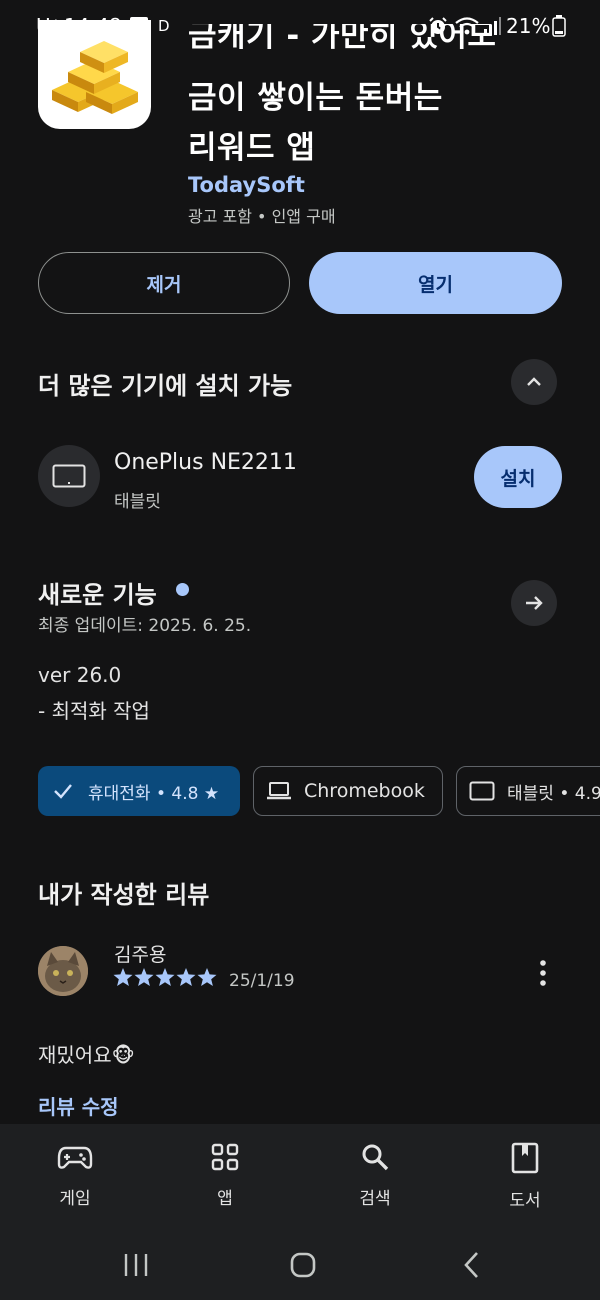  What do you see at coordinates (315, 98) in the screenshot?
I see `app-title-line2: 금이 쌓이는 돈버는` at bounding box center [315, 98].